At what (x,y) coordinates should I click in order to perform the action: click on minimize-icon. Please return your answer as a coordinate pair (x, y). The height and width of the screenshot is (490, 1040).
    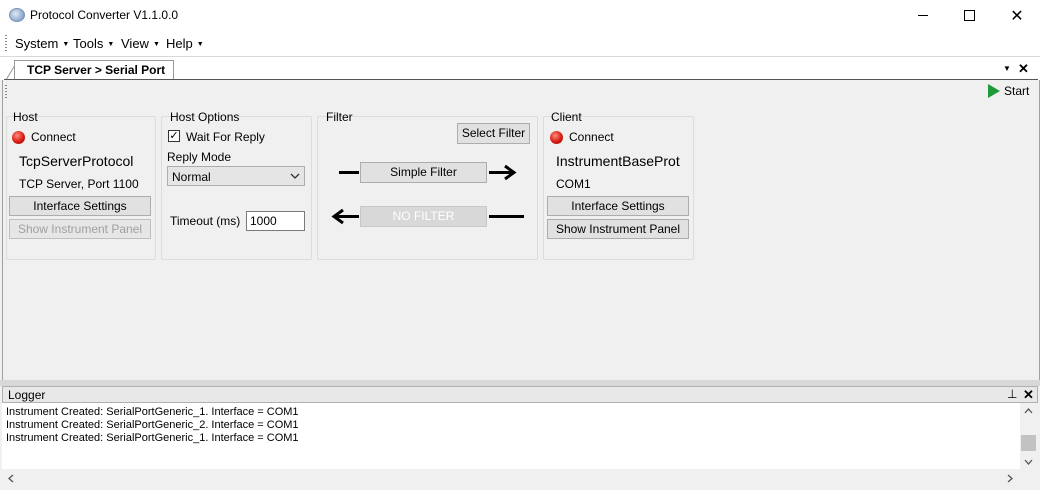
    Looking at the image, I should click on (923, 15).